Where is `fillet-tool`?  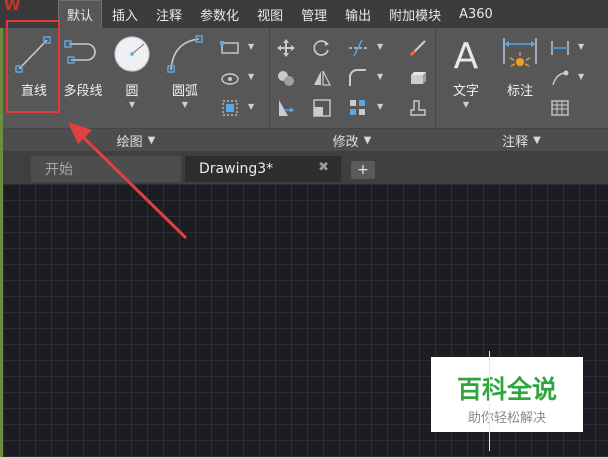
fillet-tool is located at coordinates (358, 78).